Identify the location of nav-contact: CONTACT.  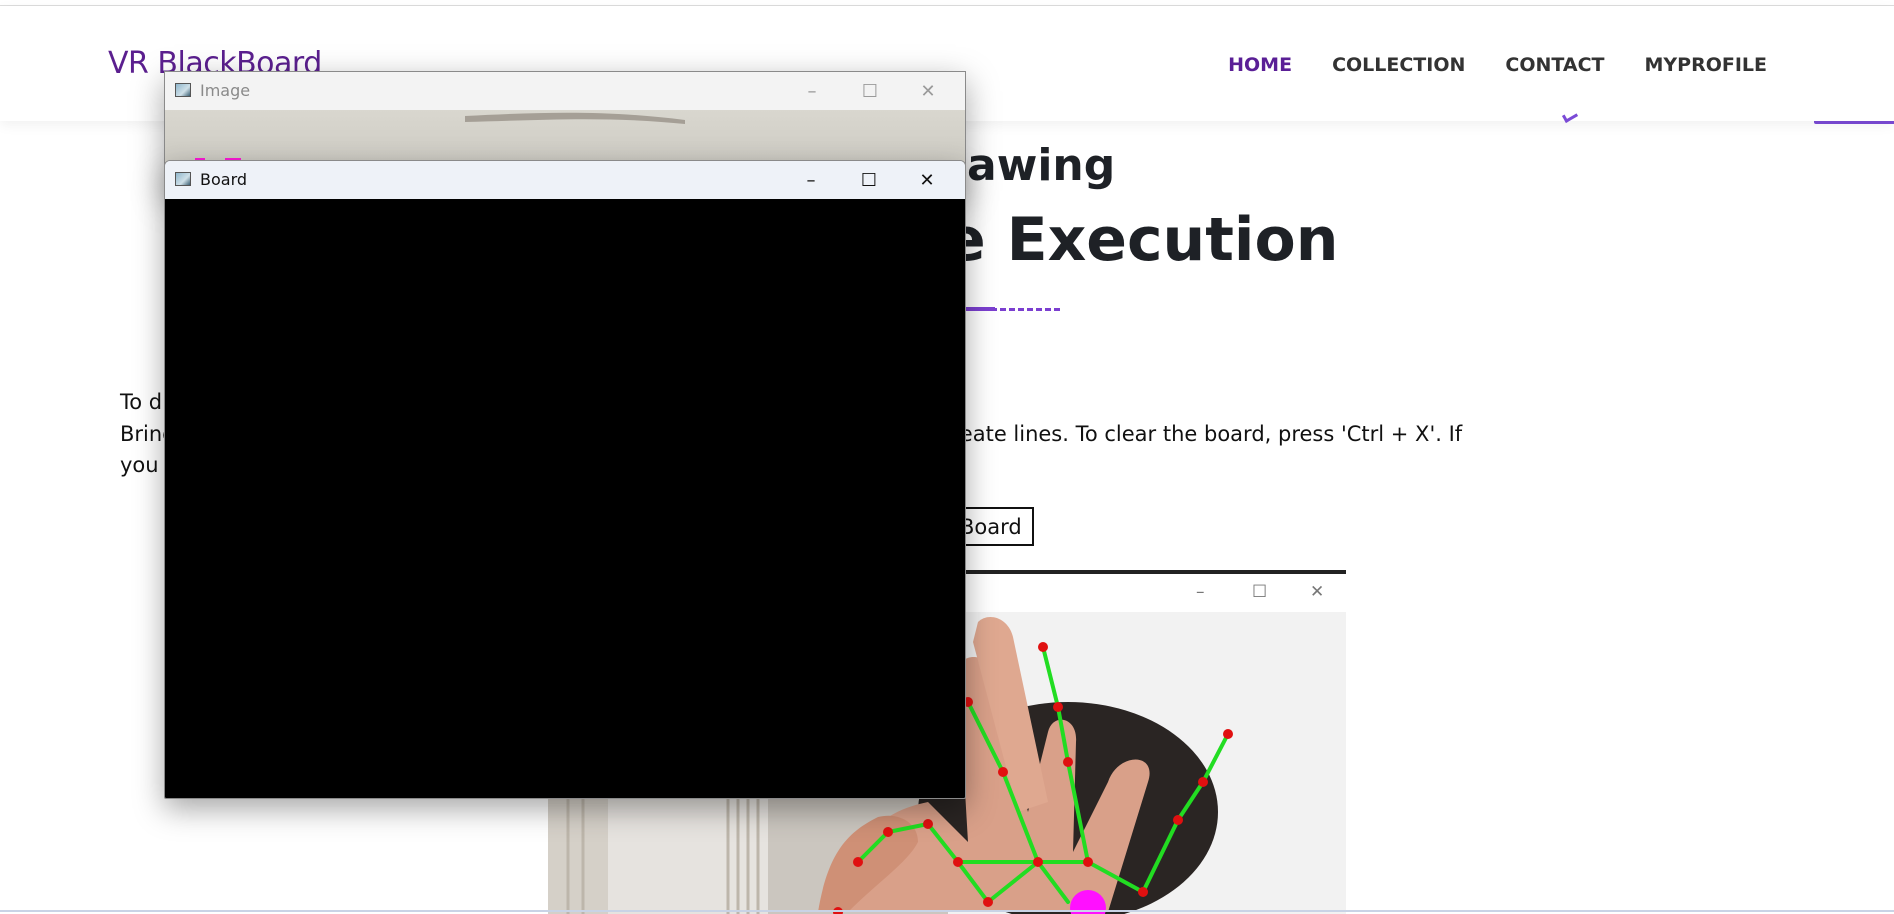
(1554, 65).